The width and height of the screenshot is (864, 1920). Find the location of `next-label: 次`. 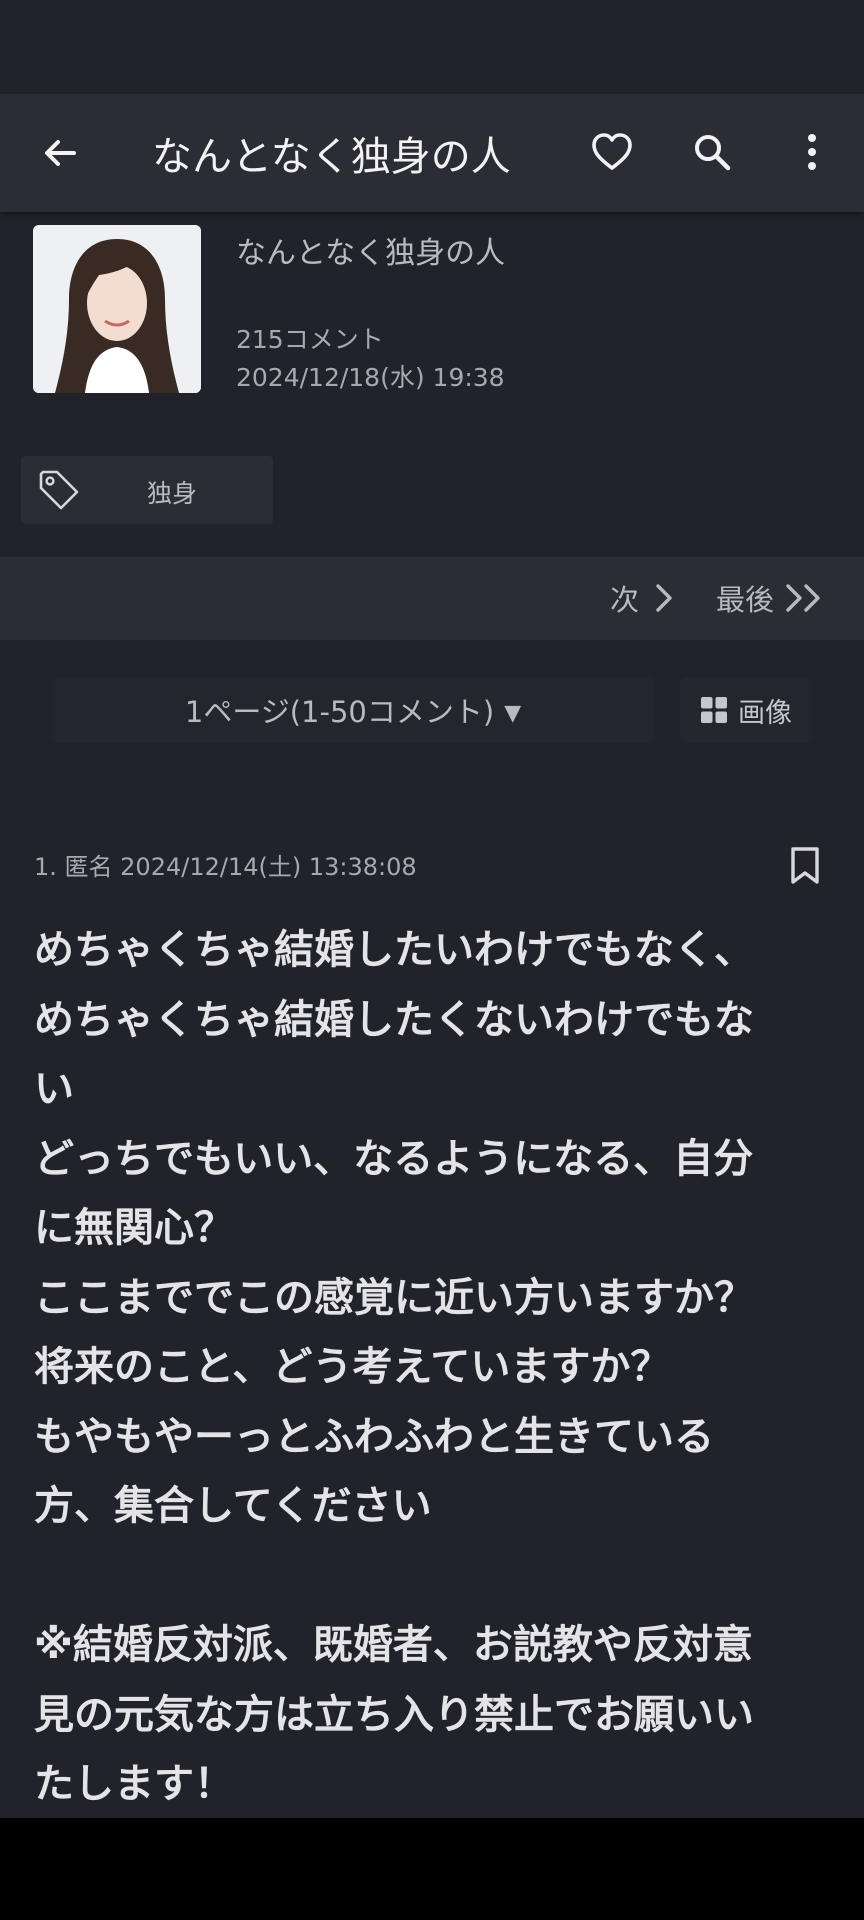

next-label: 次 is located at coordinates (625, 600).